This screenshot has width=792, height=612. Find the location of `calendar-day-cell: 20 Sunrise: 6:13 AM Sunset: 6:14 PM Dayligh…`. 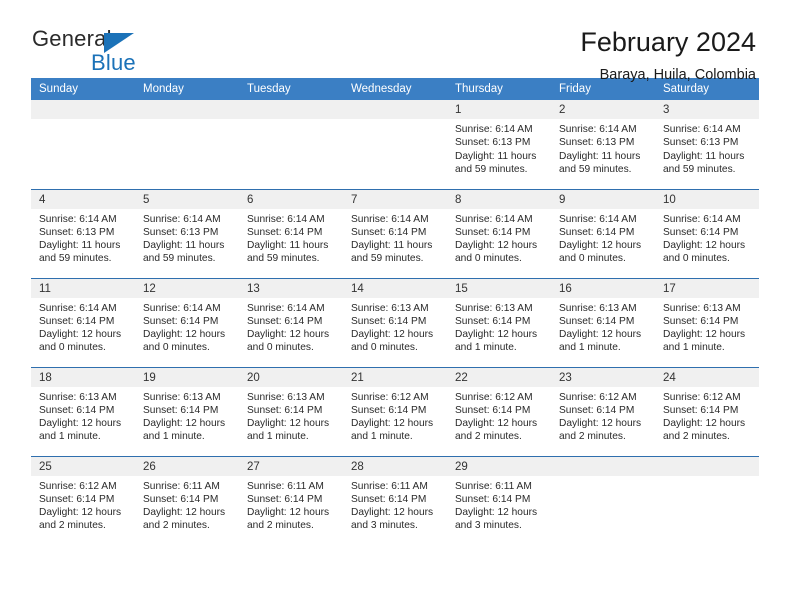

calendar-day-cell: 20 Sunrise: 6:13 AM Sunset: 6:14 PM Dayligh… is located at coordinates (291, 411).